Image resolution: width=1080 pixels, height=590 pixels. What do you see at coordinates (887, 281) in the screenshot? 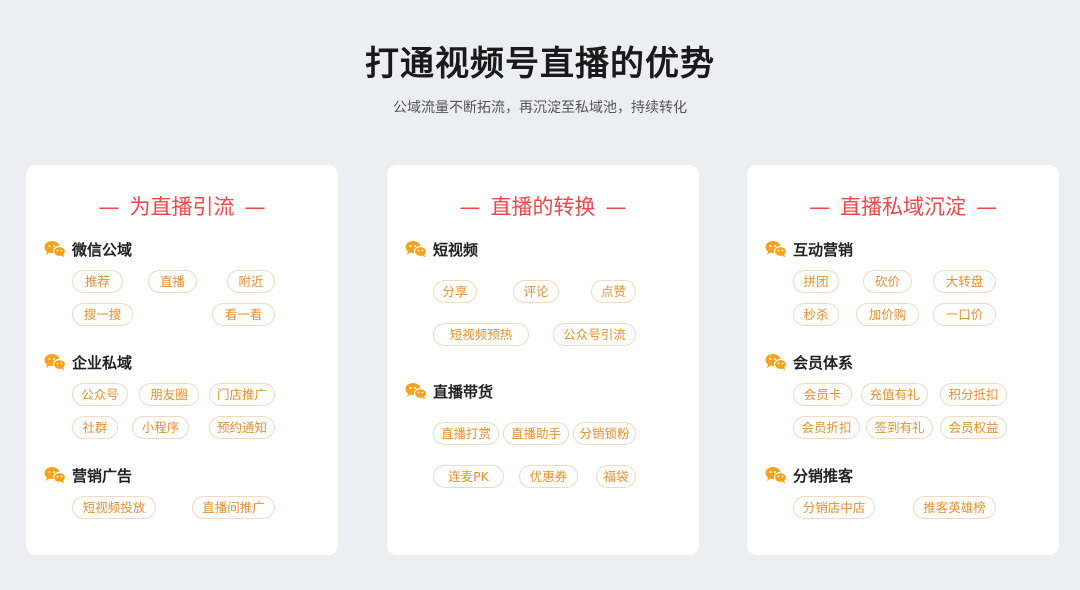
I see `tag-bargain: 砍价` at bounding box center [887, 281].